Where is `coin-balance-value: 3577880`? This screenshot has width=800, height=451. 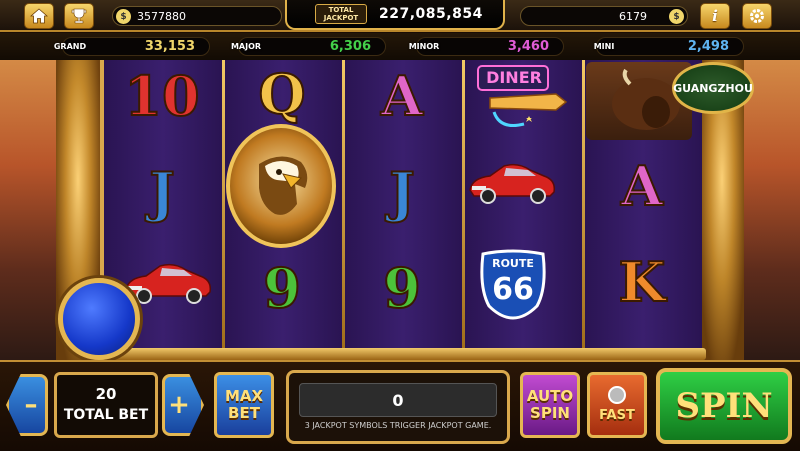 coin-balance-value: 3577880 is located at coordinates (161, 16).